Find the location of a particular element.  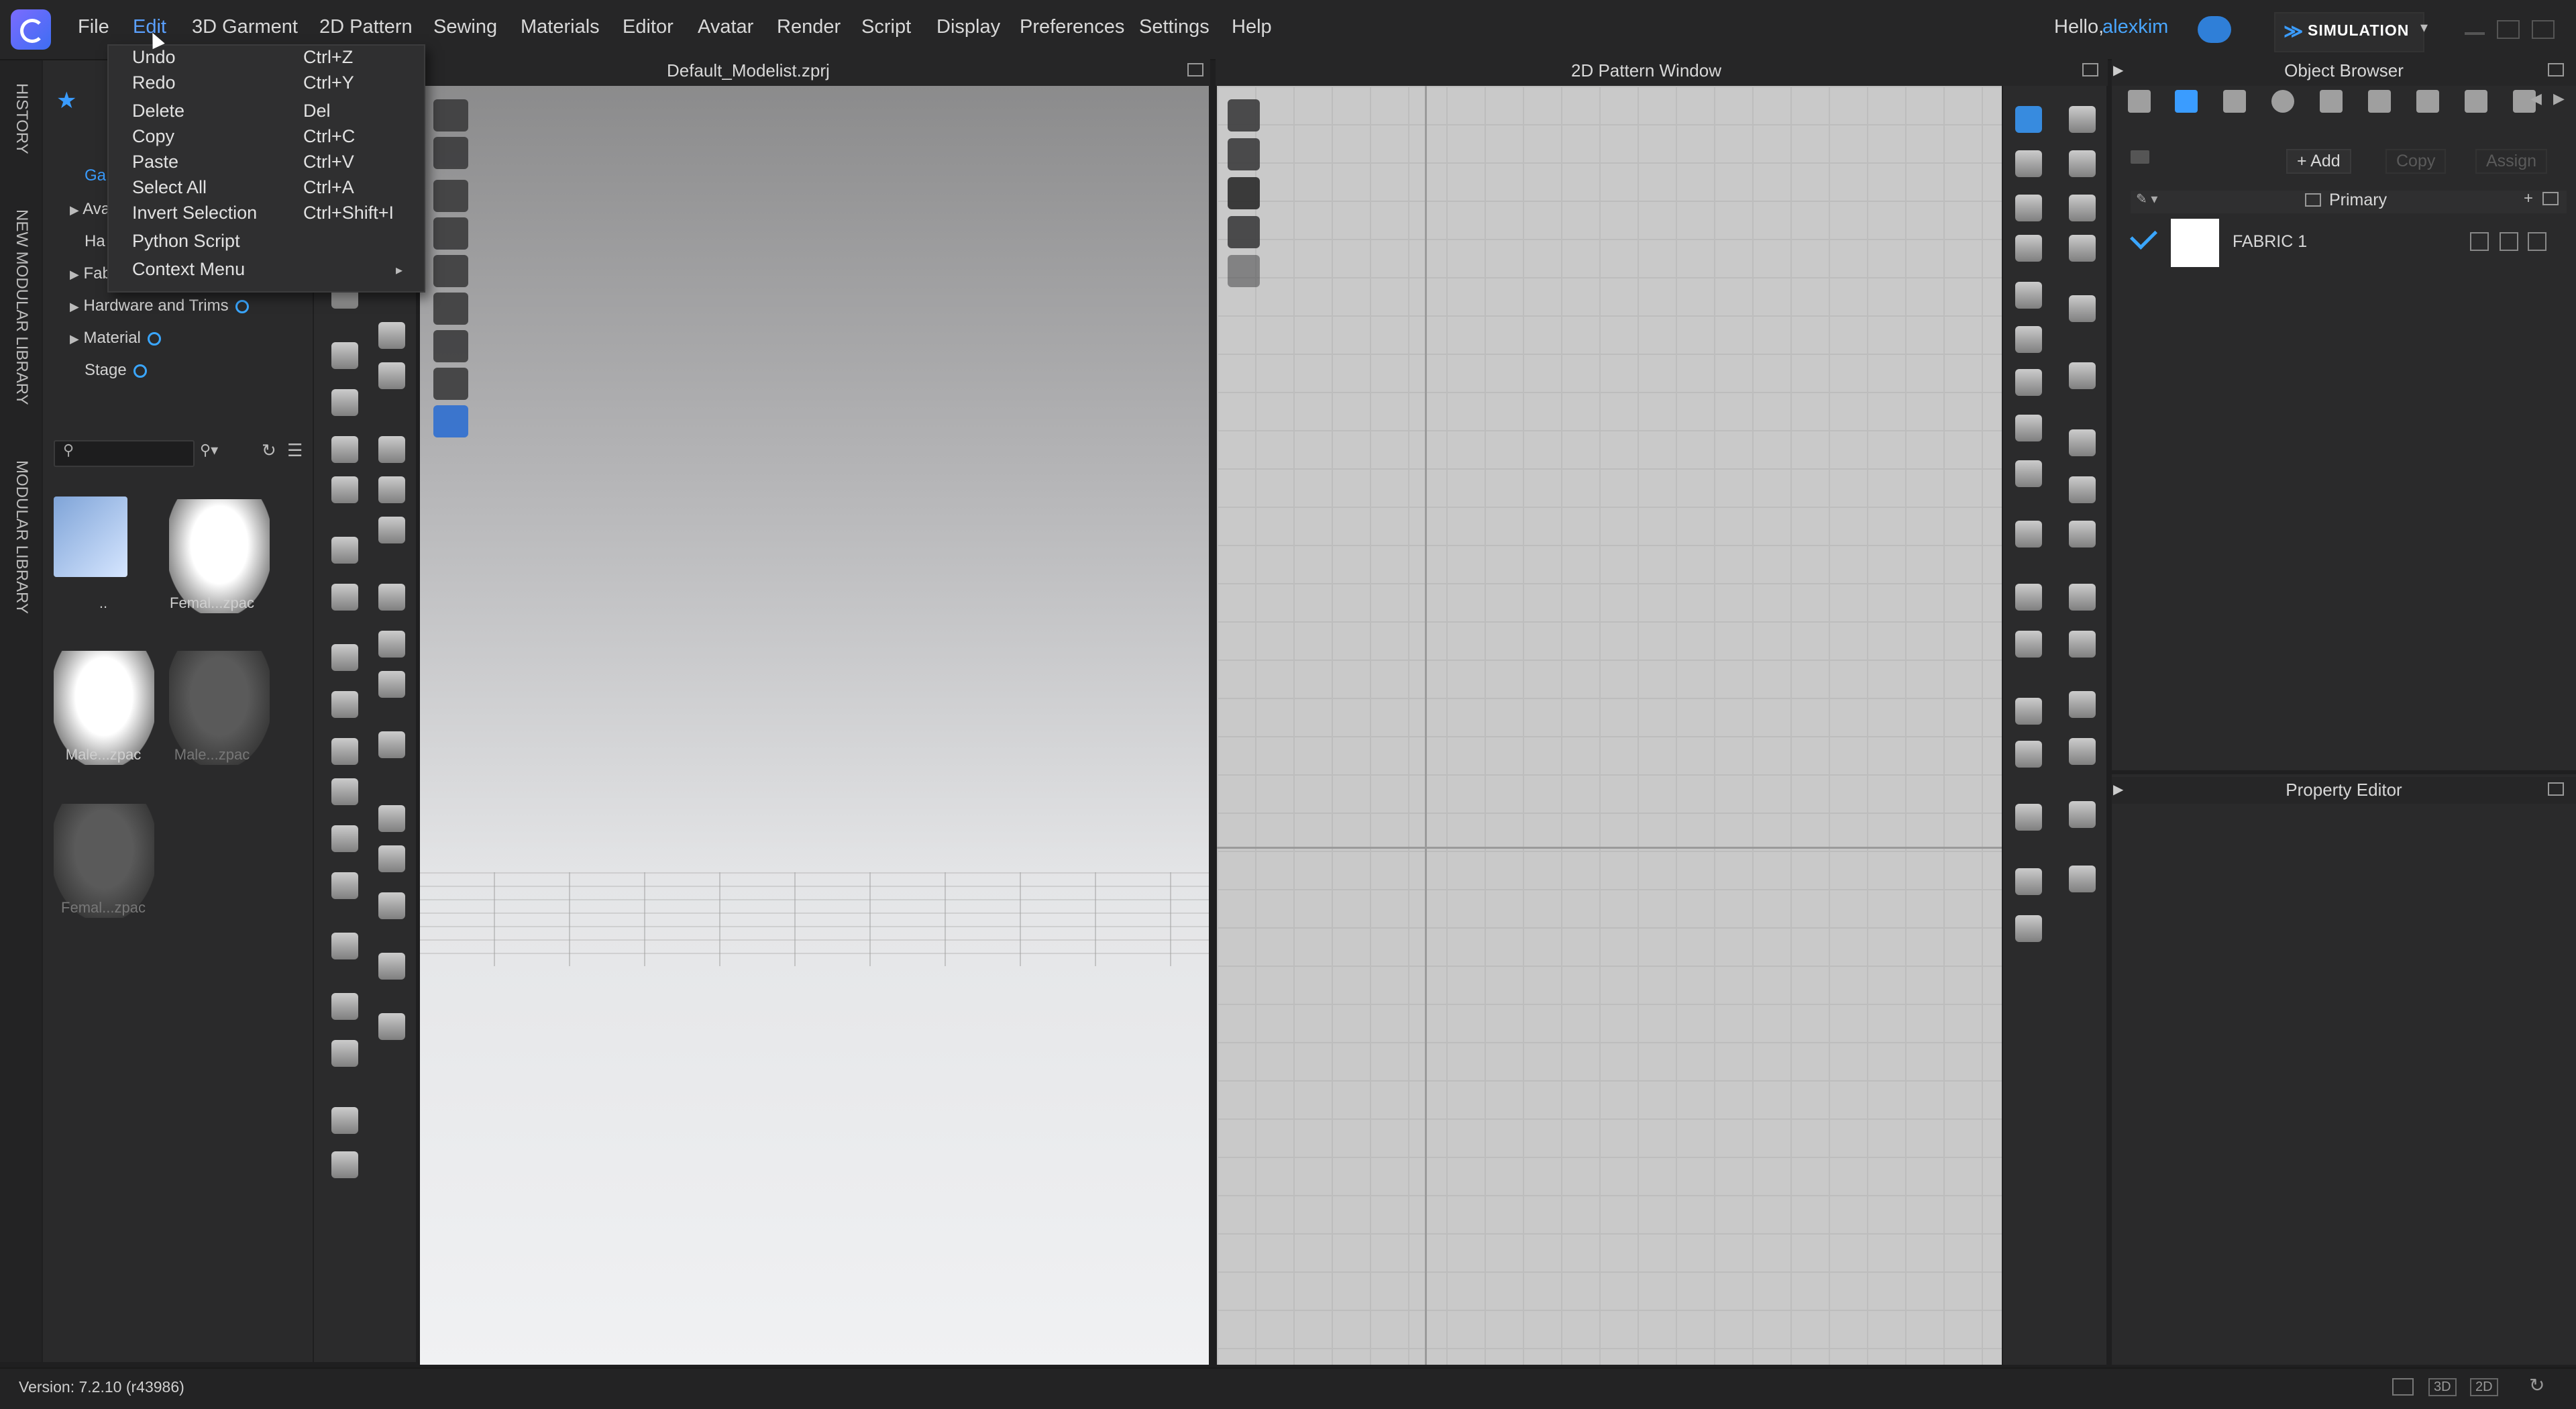

library-tree-item-fabric: ▶ Fab is located at coordinates (90, 273).